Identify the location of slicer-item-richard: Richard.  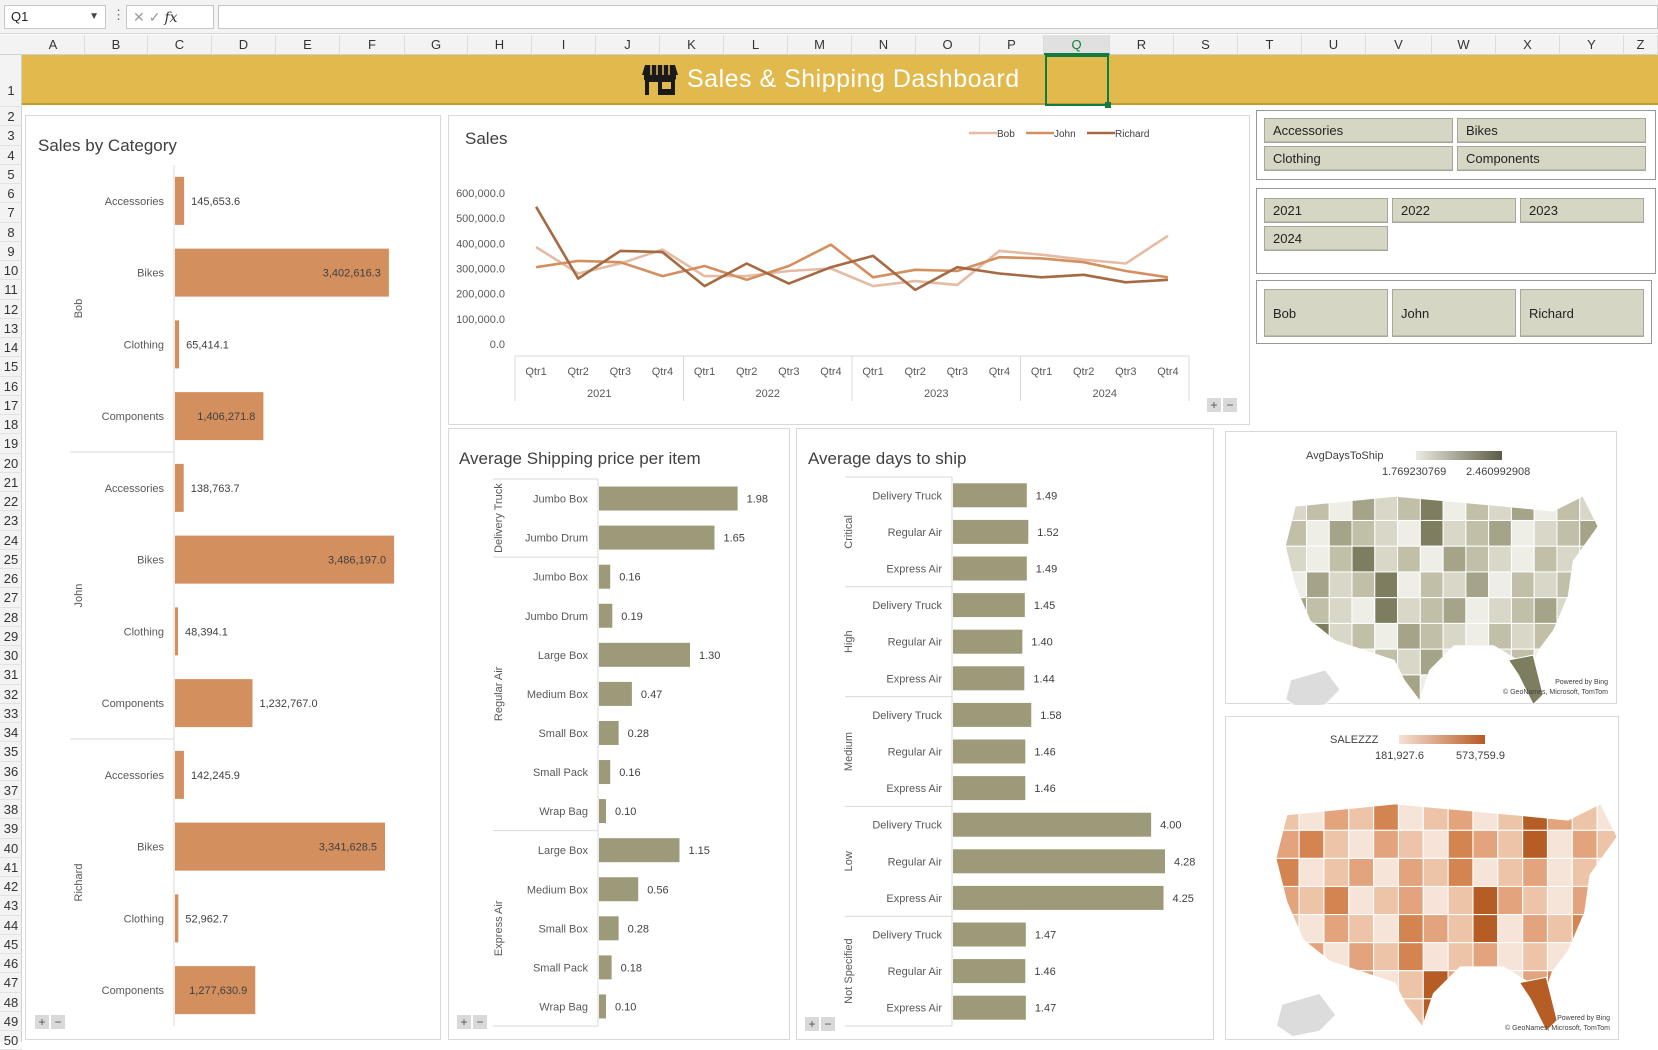
(1582, 313).